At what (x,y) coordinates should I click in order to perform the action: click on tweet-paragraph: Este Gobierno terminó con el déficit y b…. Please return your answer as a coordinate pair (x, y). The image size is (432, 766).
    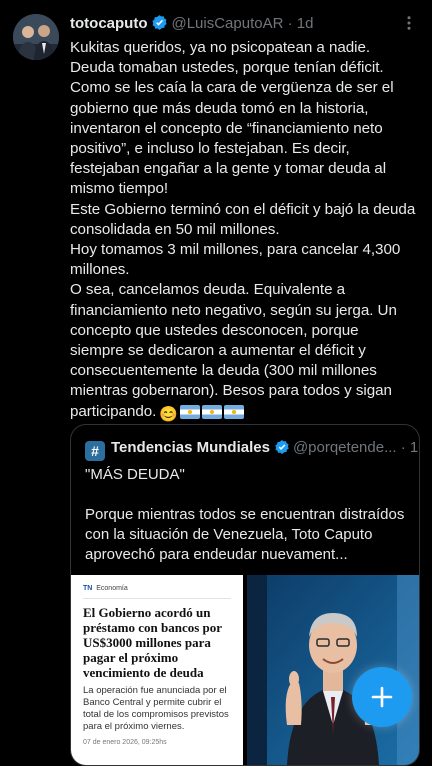
    Looking at the image, I should click on (243, 219).